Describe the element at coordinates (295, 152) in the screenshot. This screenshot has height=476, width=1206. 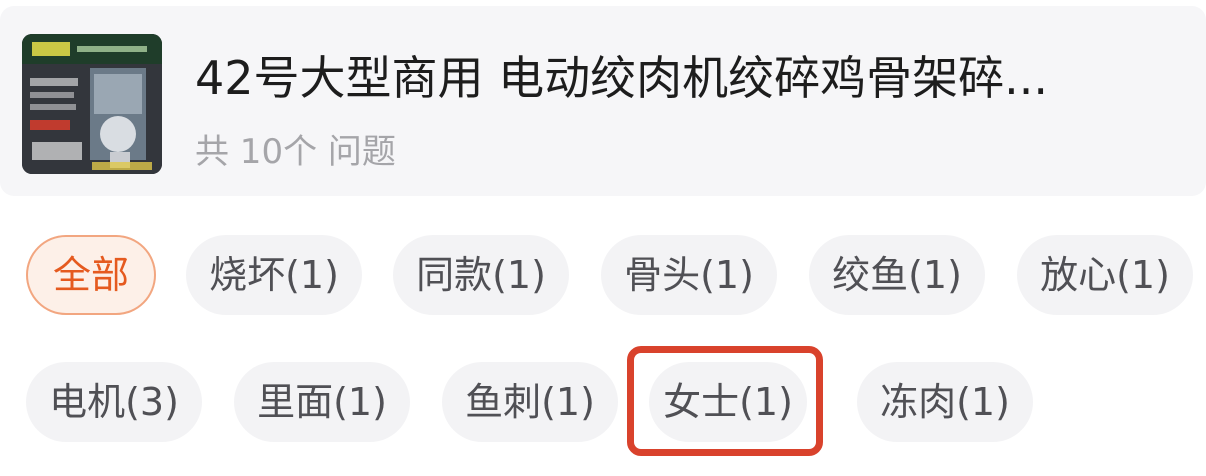
I see `question-count: 共 10个 问题` at that location.